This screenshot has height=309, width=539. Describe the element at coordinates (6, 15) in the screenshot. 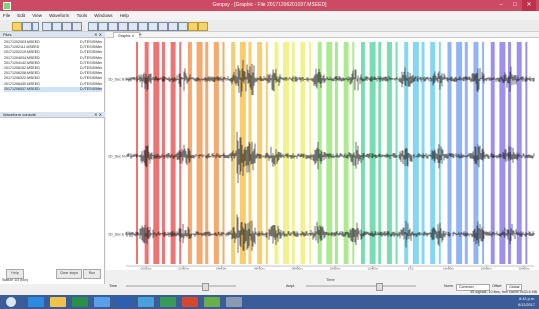

I see `menu-file: File` at that location.